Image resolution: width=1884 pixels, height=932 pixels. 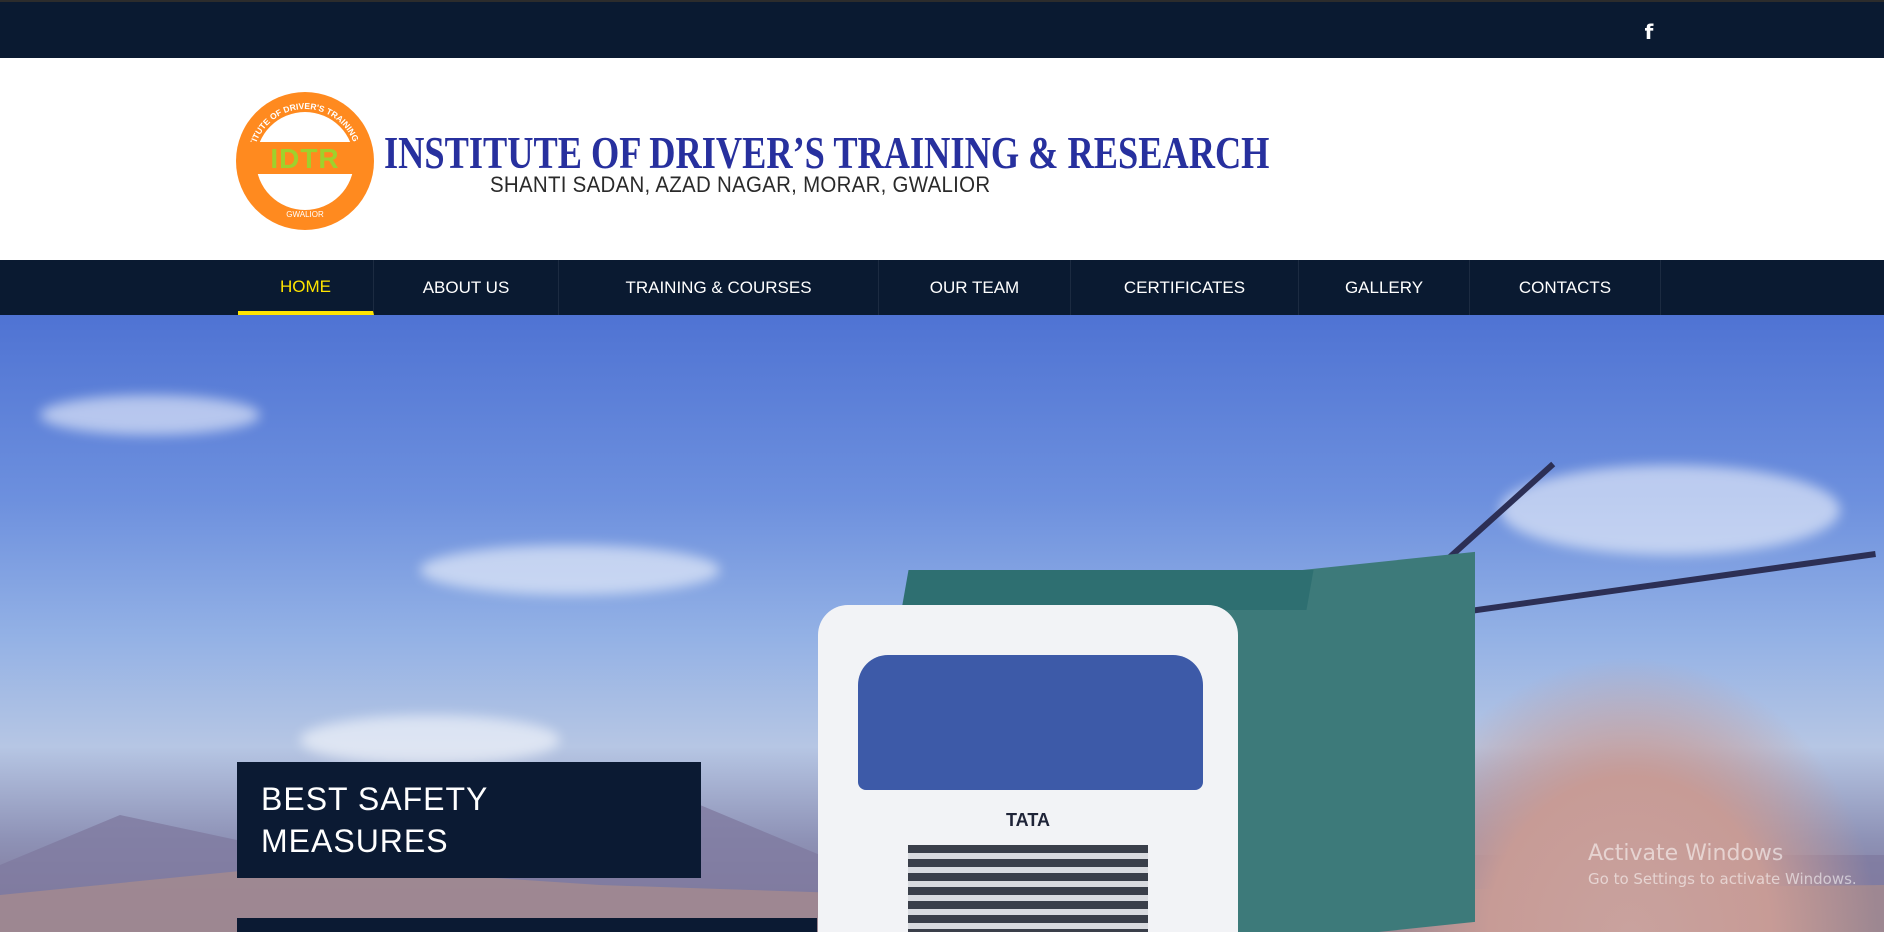 What do you see at coordinates (975, 287) in the screenshot?
I see `nav-item-our-team: OUR TEAM` at bounding box center [975, 287].